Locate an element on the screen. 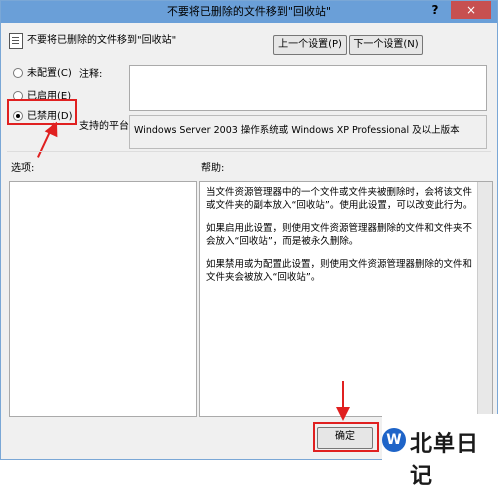 This screenshot has width=498, height=490. down-arrow-icon is located at coordinates (343, 414).